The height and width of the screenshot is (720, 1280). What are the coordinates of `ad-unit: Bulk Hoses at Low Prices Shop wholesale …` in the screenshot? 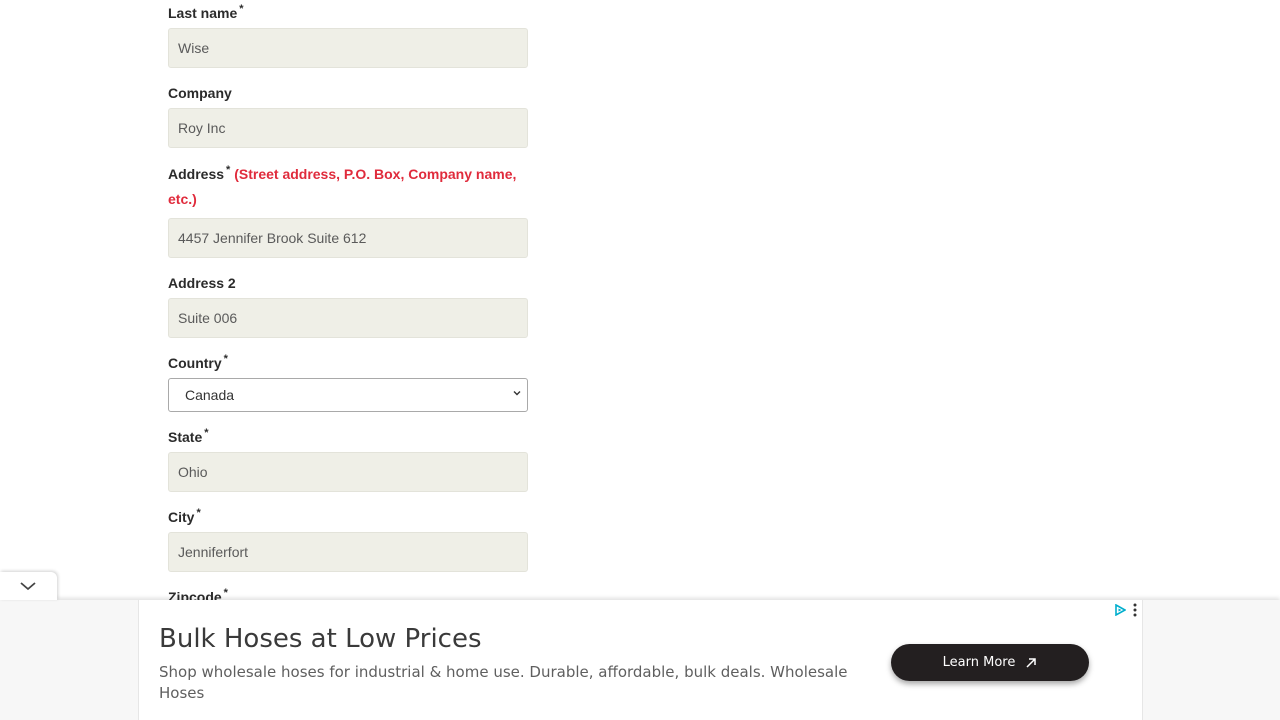 It's located at (640, 660).